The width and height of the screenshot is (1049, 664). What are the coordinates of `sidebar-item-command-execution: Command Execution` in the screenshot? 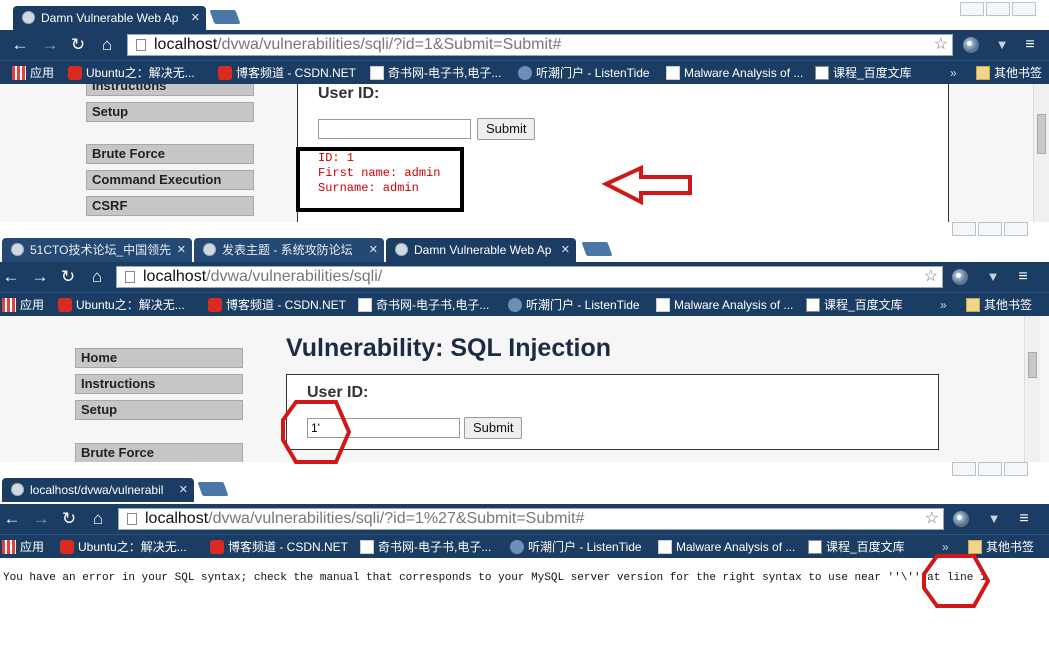 It's located at (170, 180).